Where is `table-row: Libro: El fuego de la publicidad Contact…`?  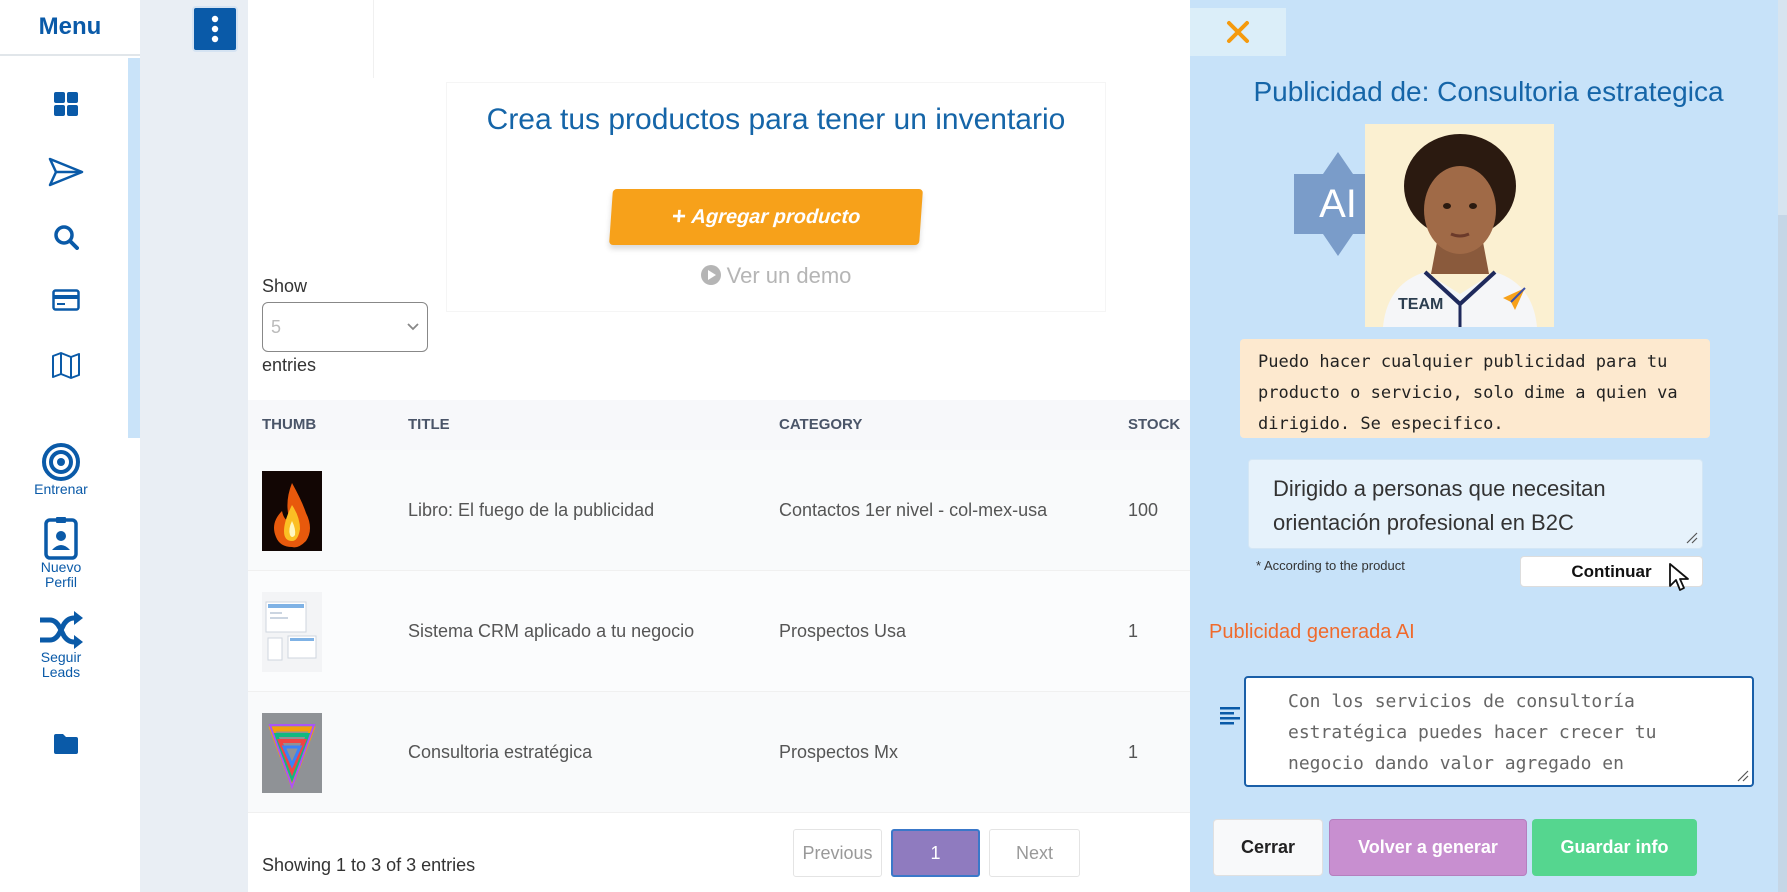 table-row: Libro: El fuego de la publicidad Contact… is located at coordinates (719, 510).